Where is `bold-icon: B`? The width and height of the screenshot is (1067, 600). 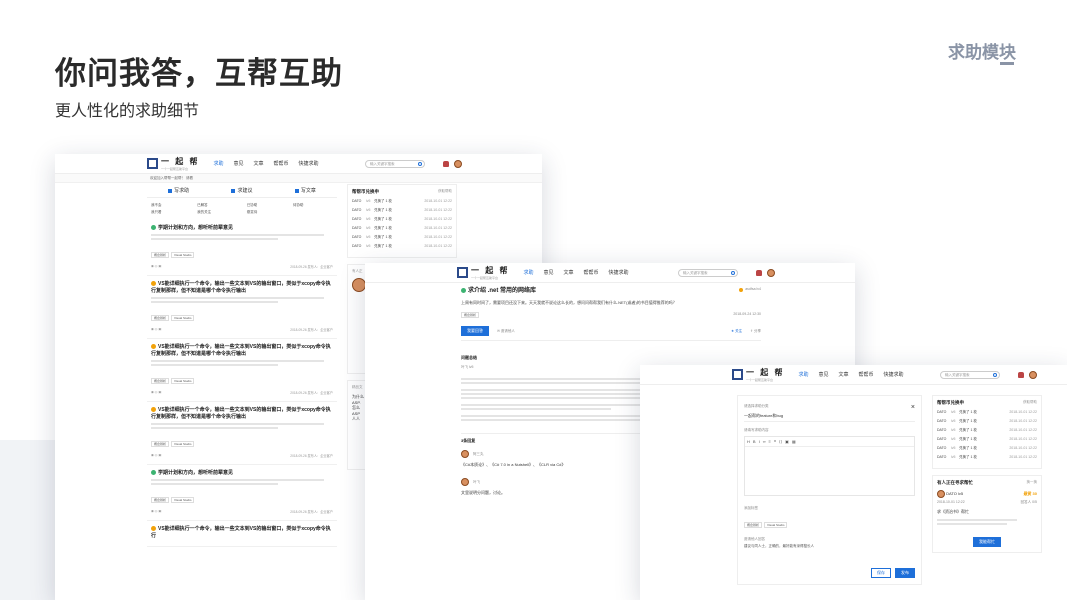 bold-icon: B is located at coordinates (754, 441).